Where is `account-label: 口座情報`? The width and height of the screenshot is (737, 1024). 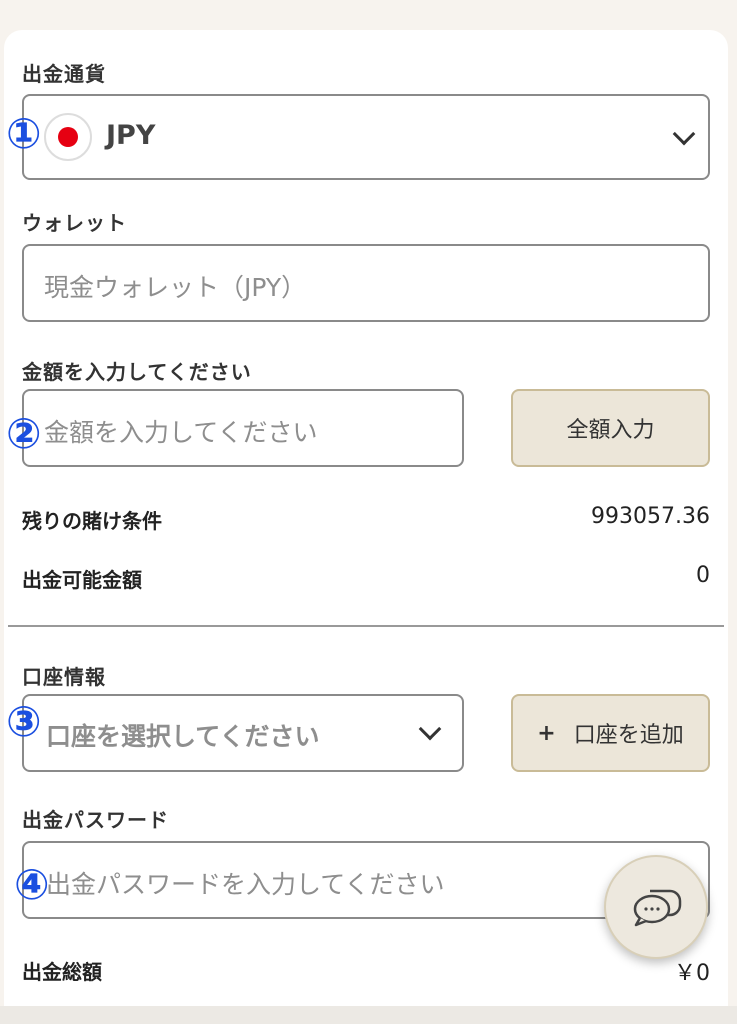
account-label: 口座情報 is located at coordinates (64, 677).